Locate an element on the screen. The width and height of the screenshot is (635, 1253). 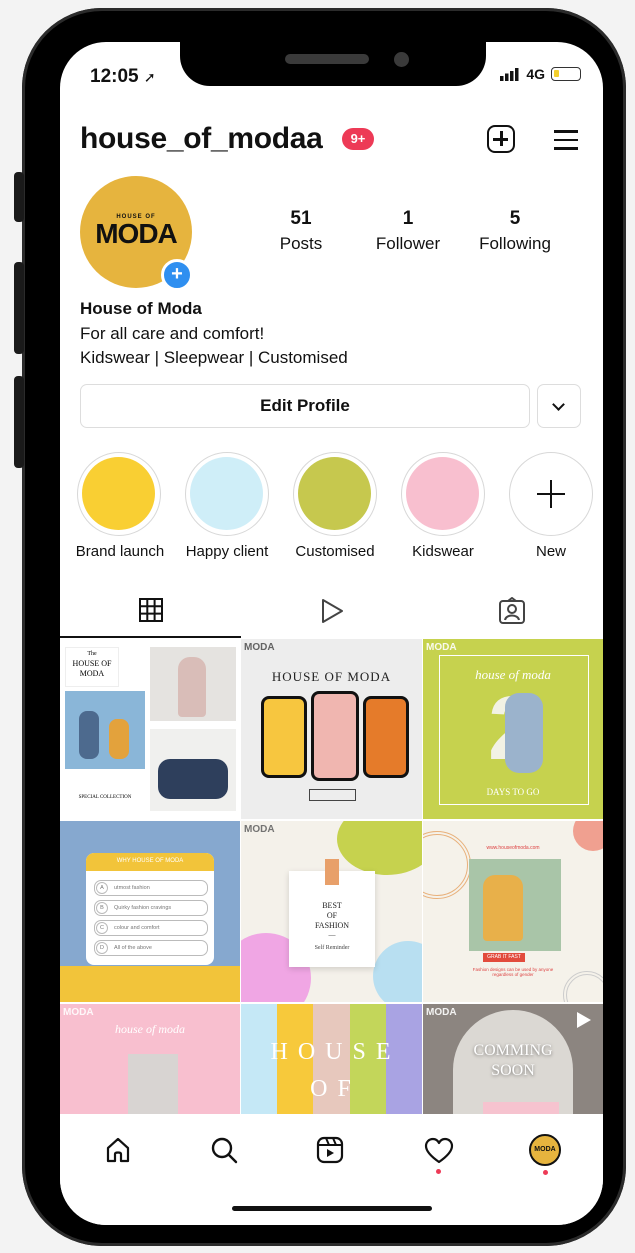
highlight-kidswear is located at coordinates (443, 494).